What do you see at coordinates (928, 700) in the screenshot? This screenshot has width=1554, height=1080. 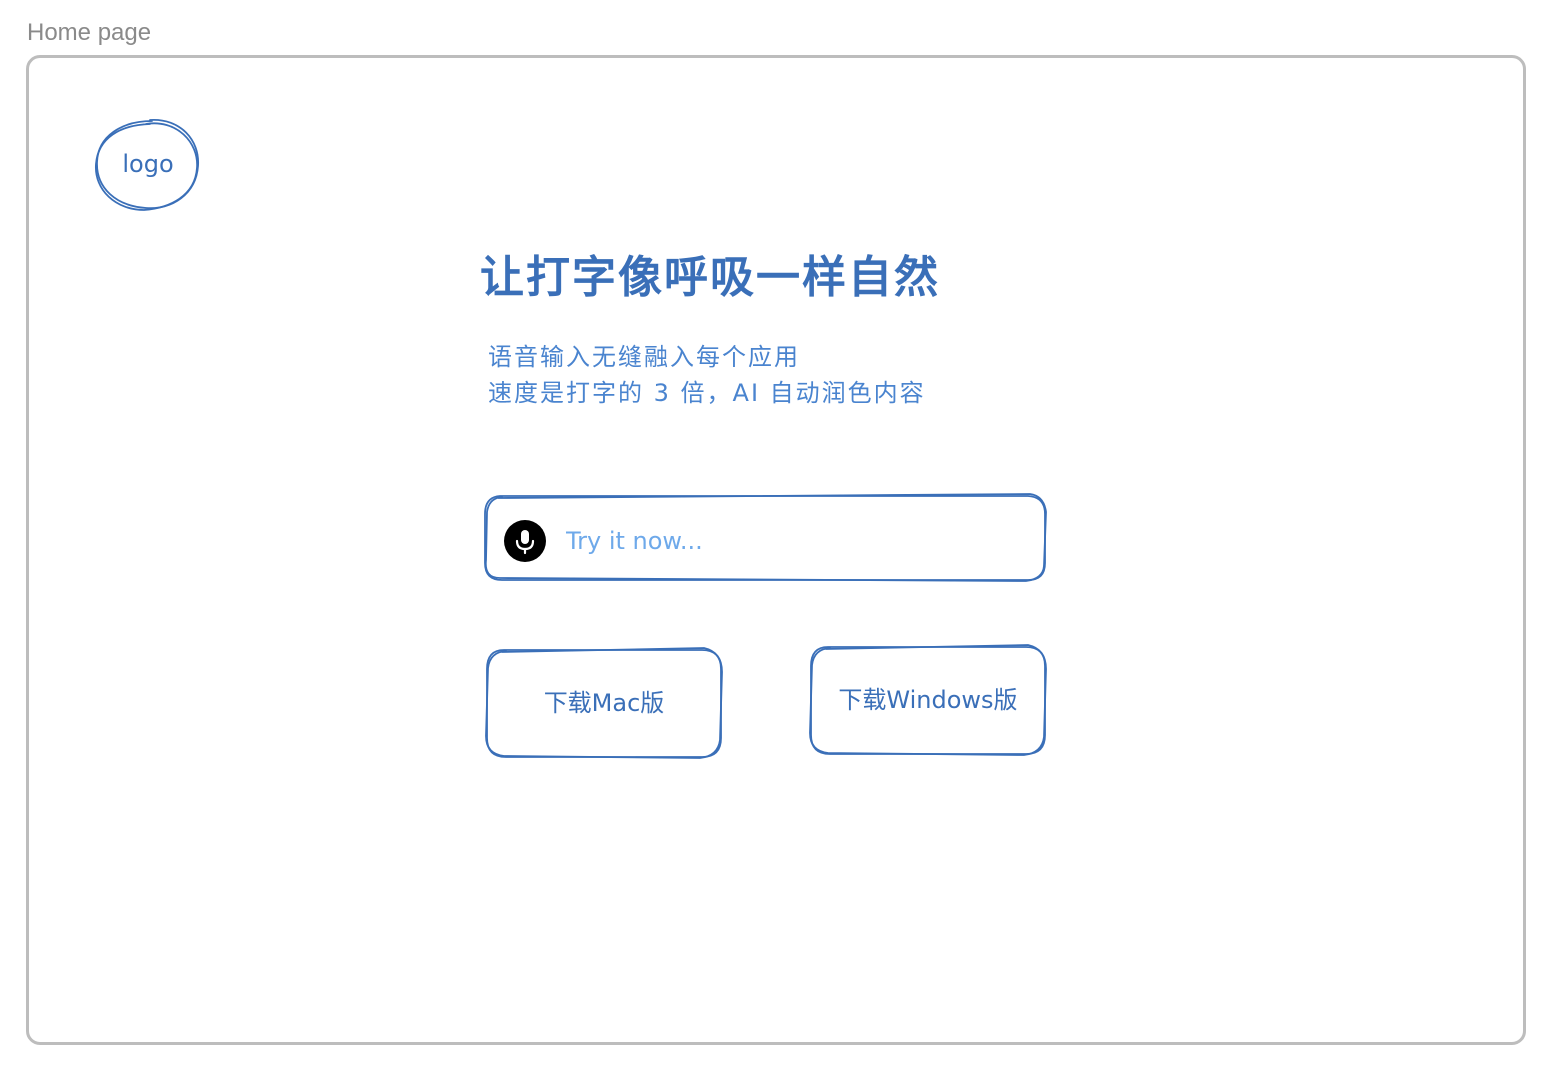 I see `download-windows-button: 下载Windows版` at bounding box center [928, 700].